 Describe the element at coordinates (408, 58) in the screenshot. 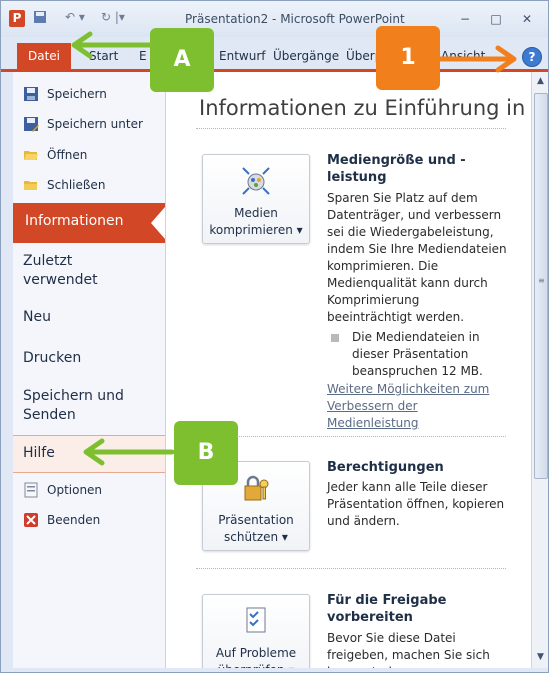

I see `callout-1: 1` at that location.